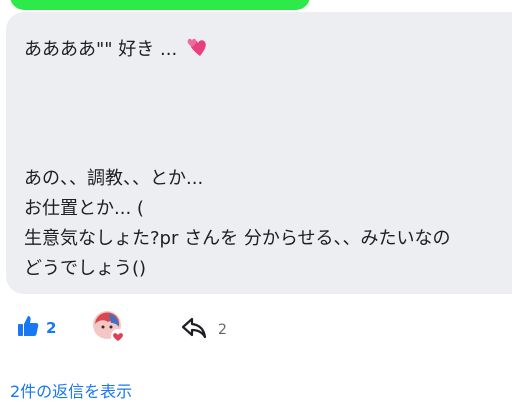 The image size is (512, 408). Describe the element at coordinates (51, 328) in the screenshot. I see `like-count: 2` at that location.